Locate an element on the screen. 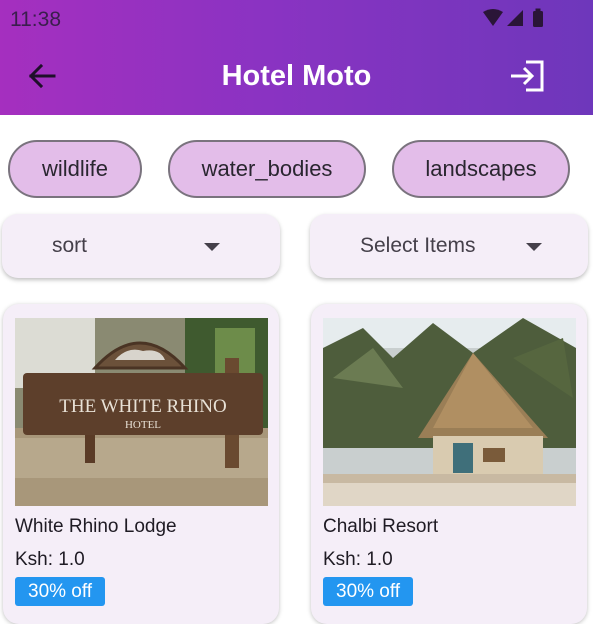 This screenshot has height=624, width=593. hotel-photo-chalbi is located at coordinates (449, 412).